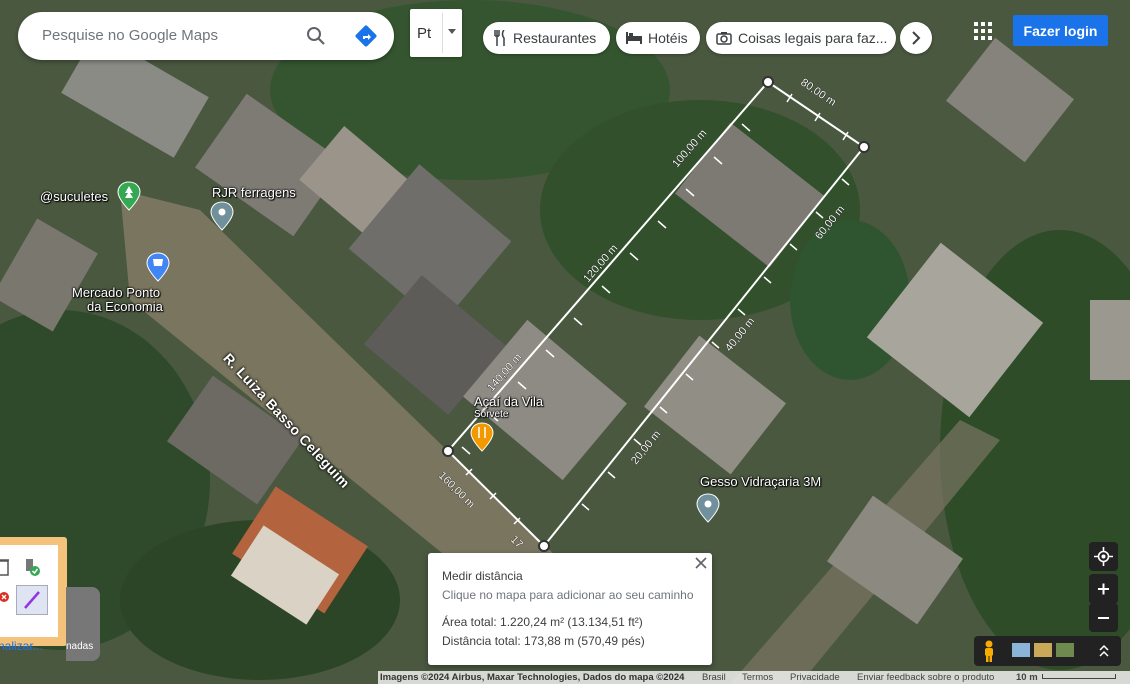  I want to click on street-view-bar, so click(1047, 651).